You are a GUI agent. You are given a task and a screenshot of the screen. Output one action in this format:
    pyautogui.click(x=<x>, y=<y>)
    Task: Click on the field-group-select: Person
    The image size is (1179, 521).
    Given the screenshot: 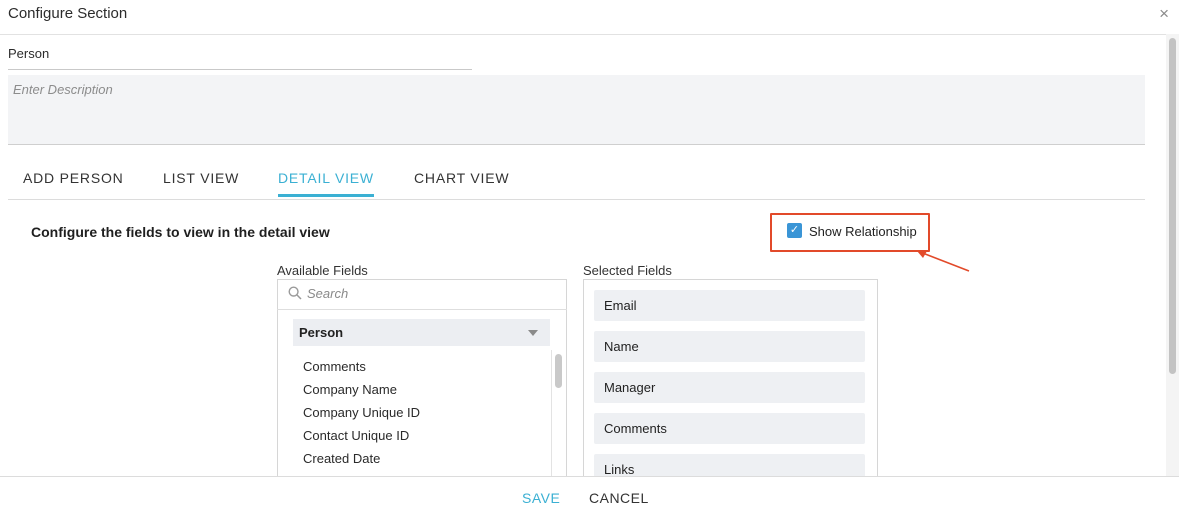 What is the action you would take?
    pyautogui.click(x=421, y=332)
    